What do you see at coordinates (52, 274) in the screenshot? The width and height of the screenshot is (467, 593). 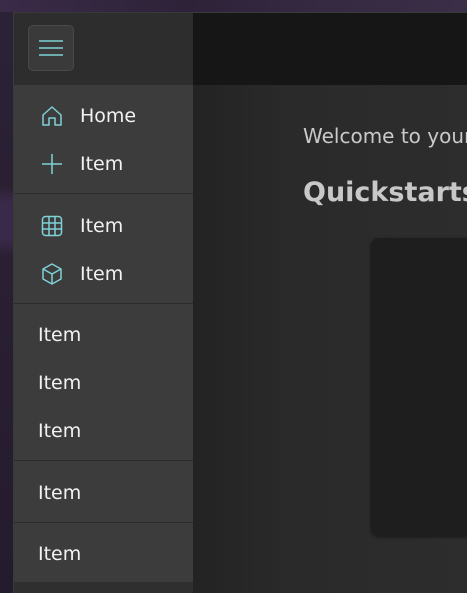 I see `cube-icon` at bounding box center [52, 274].